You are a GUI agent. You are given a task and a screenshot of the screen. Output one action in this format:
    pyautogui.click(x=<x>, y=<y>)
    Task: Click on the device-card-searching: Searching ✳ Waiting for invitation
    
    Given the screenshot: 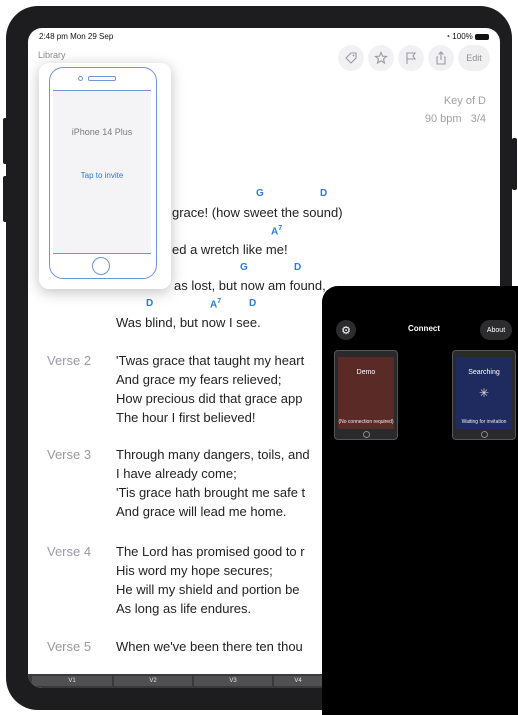 What is the action you would take?
    pyautogui.click(x=484, y=395)
    